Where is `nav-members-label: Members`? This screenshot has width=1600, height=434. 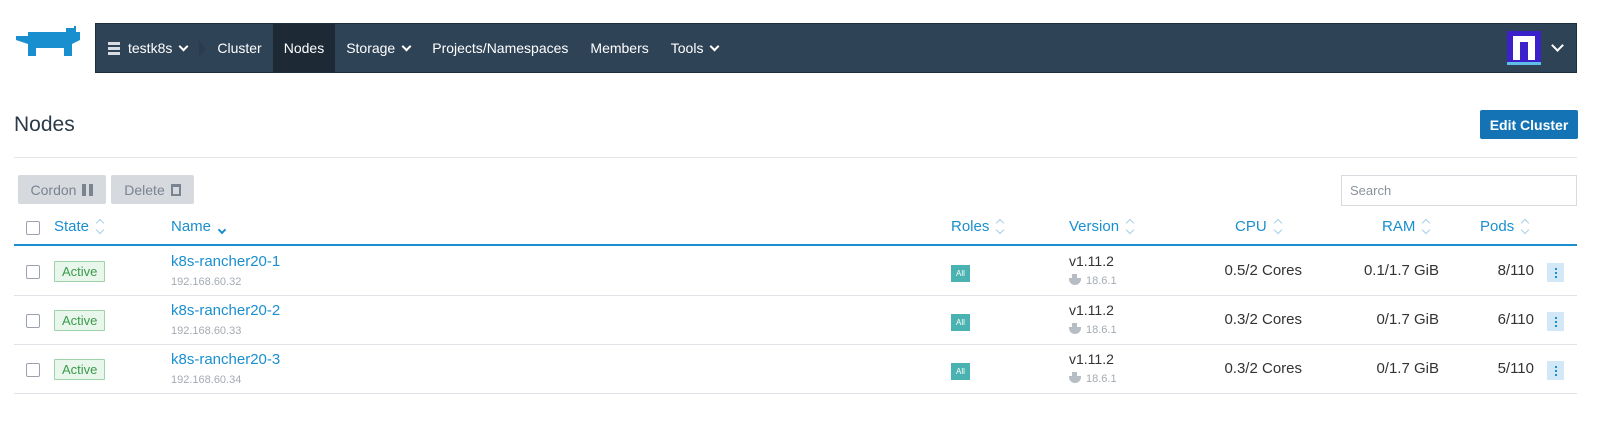
nav-members-label: Members is located at coordinates (619, 48).